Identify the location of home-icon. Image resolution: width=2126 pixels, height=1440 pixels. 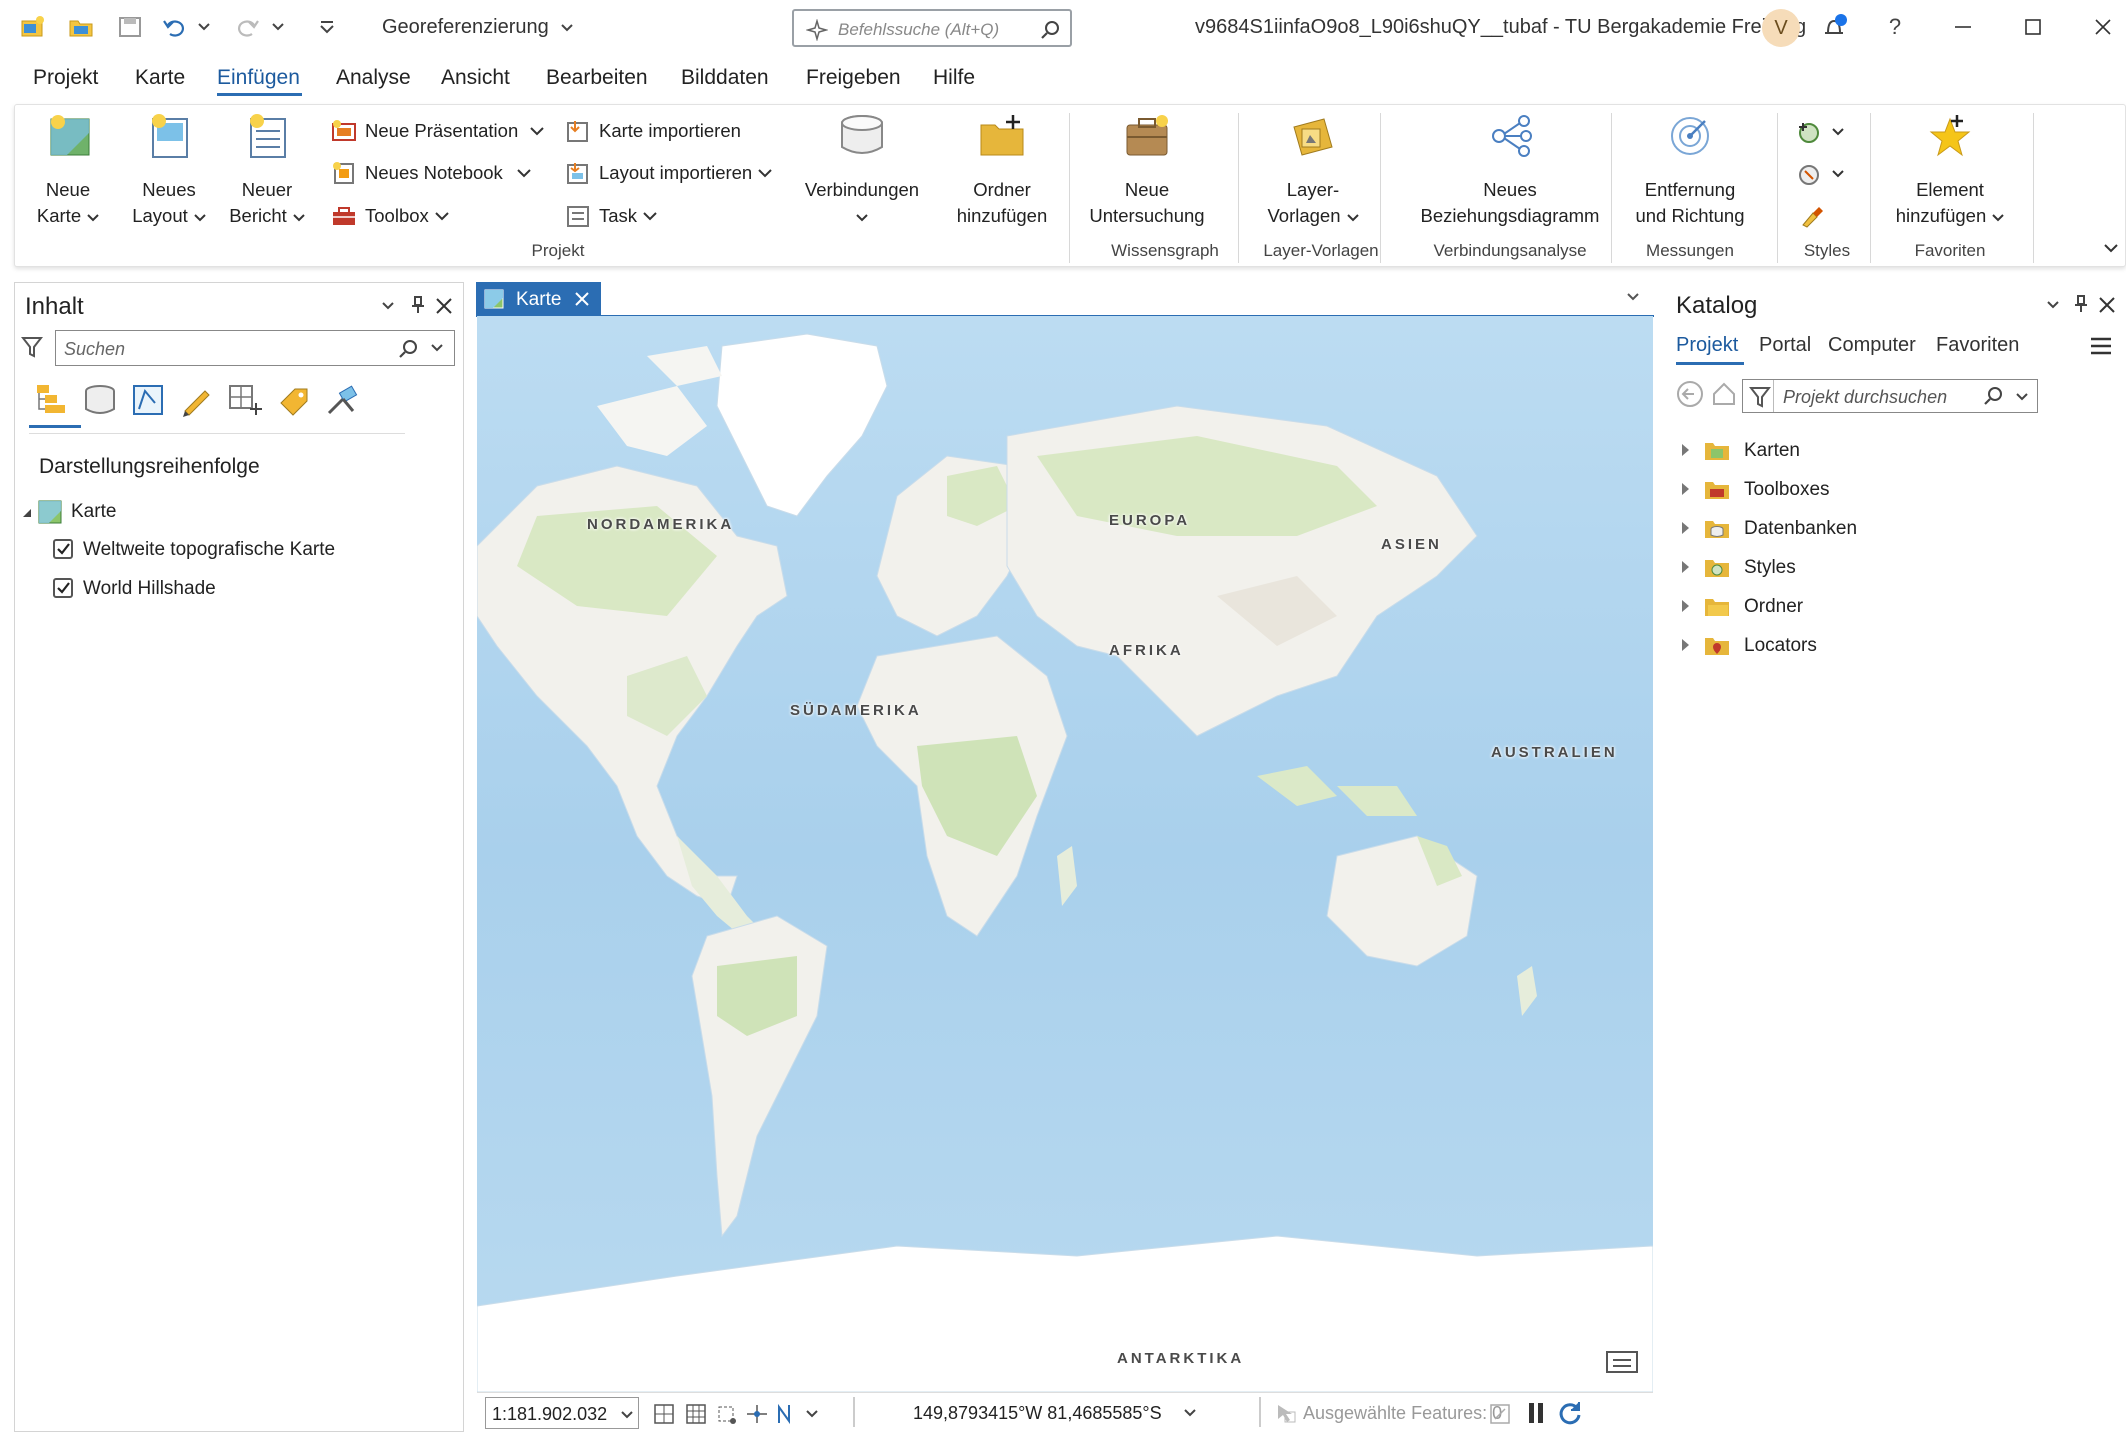
(1724, 394).